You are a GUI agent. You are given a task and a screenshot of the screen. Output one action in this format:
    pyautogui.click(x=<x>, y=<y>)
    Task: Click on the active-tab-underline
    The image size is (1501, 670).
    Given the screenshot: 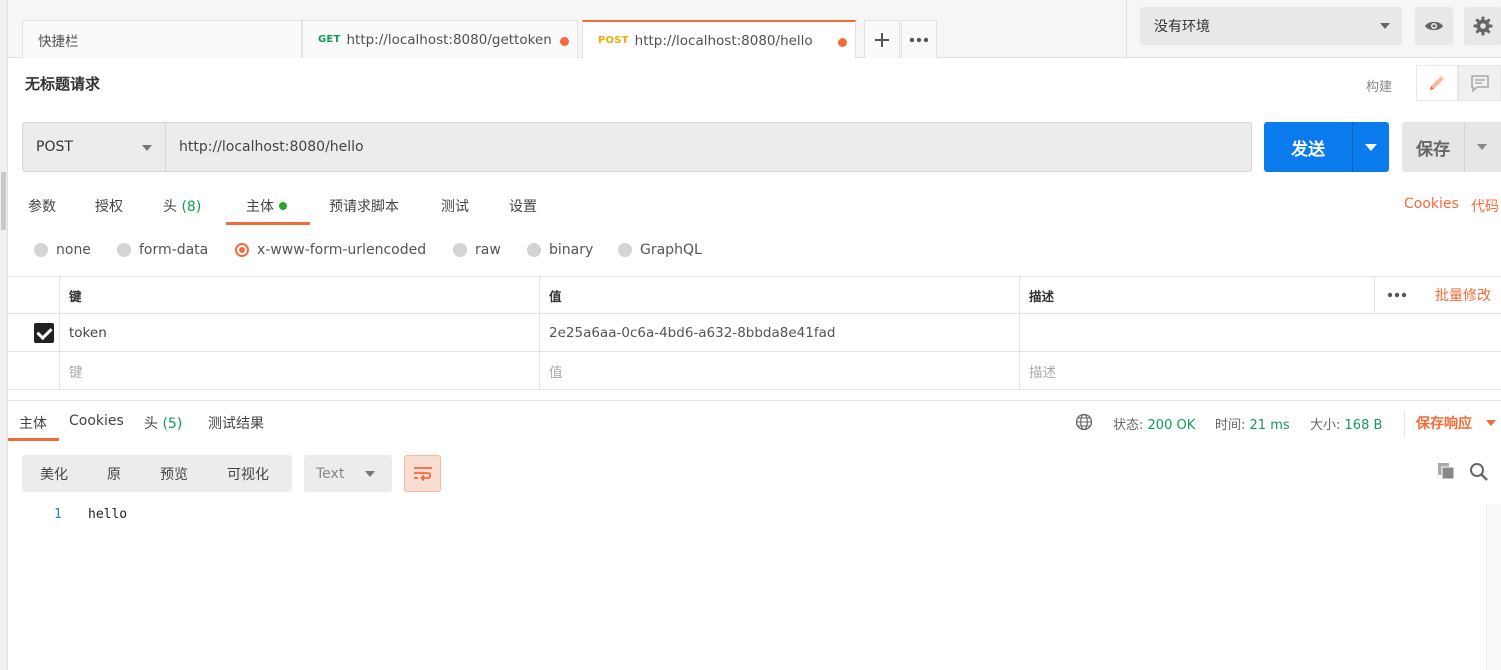 What is the action you would take?
    pyautogui.click(x=268, y=223)
    